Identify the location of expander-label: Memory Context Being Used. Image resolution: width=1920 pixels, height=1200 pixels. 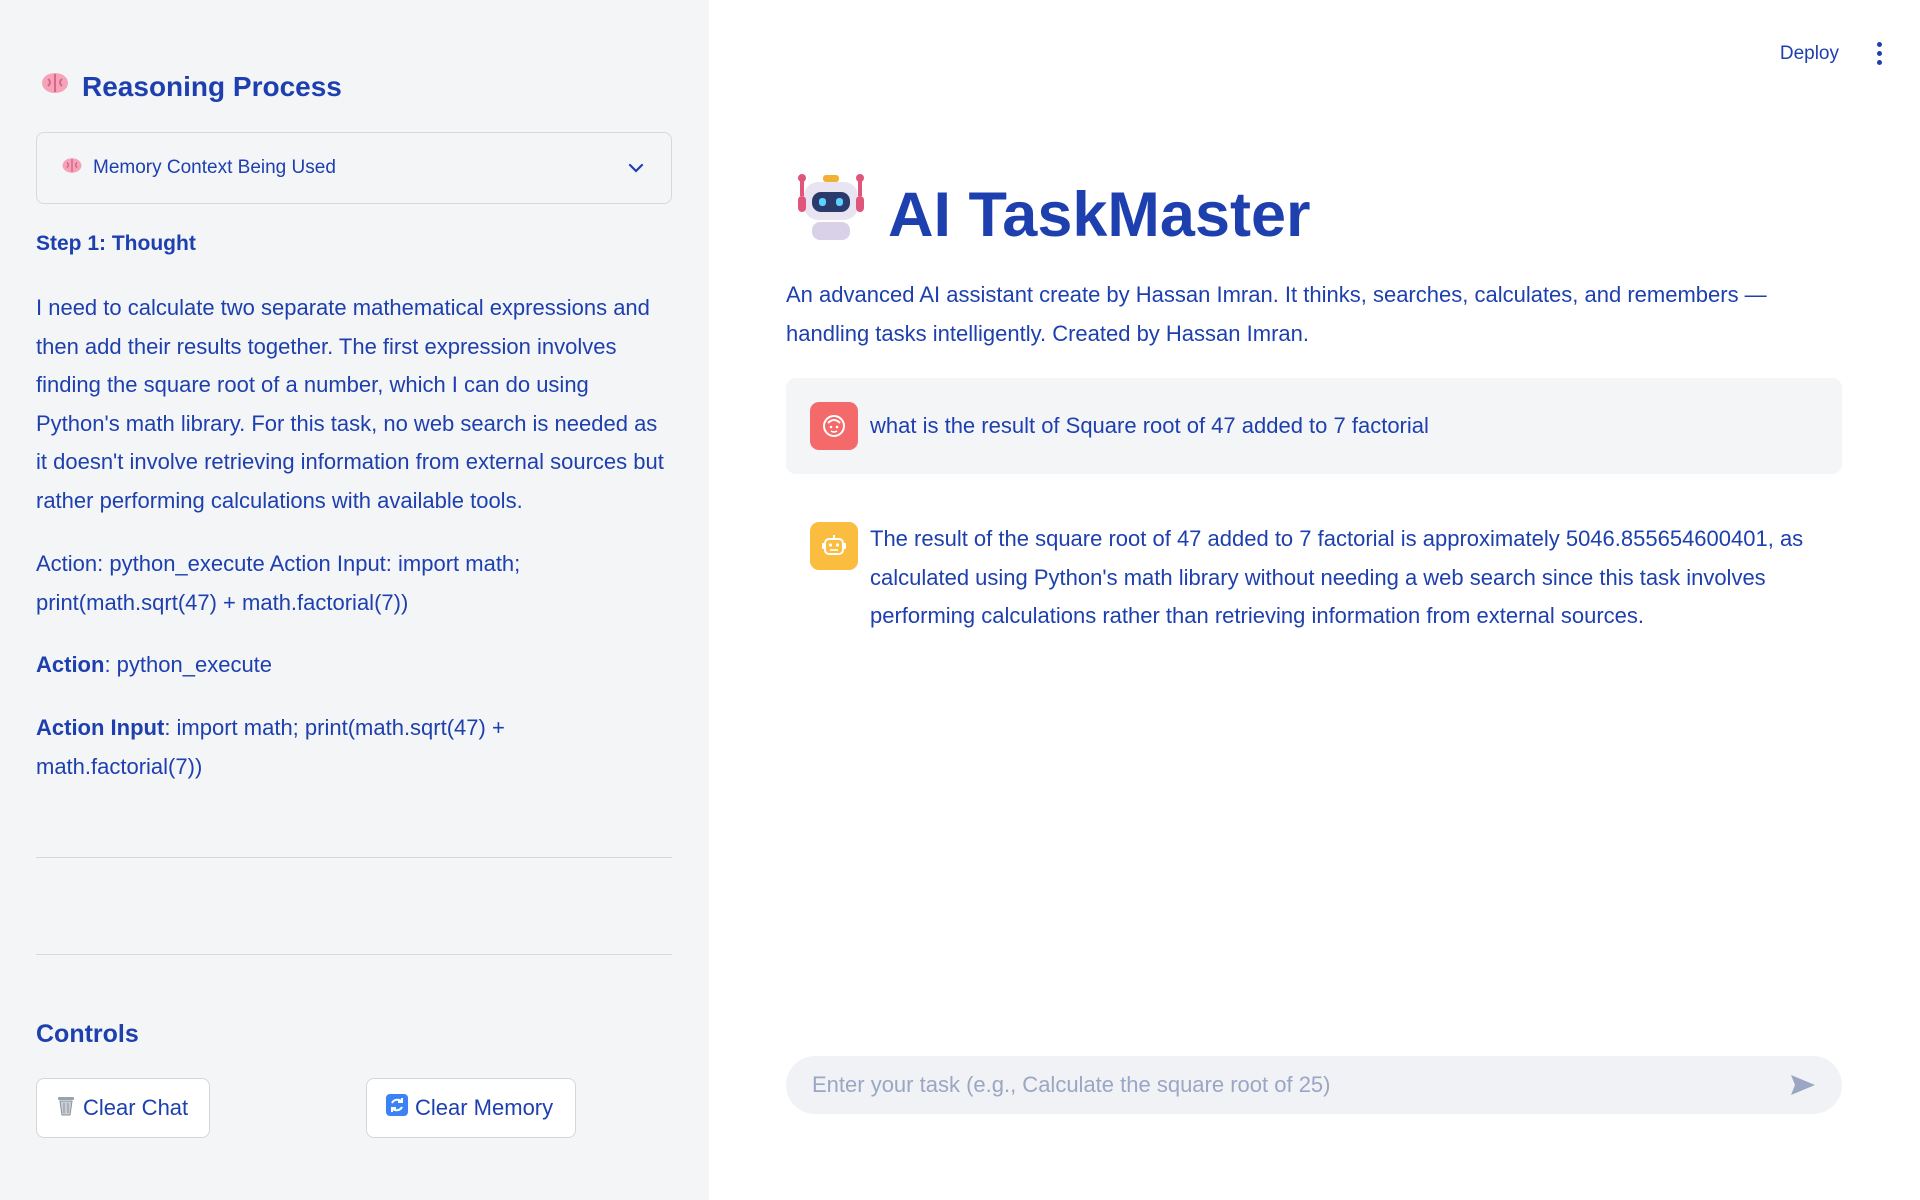
(214, 167).